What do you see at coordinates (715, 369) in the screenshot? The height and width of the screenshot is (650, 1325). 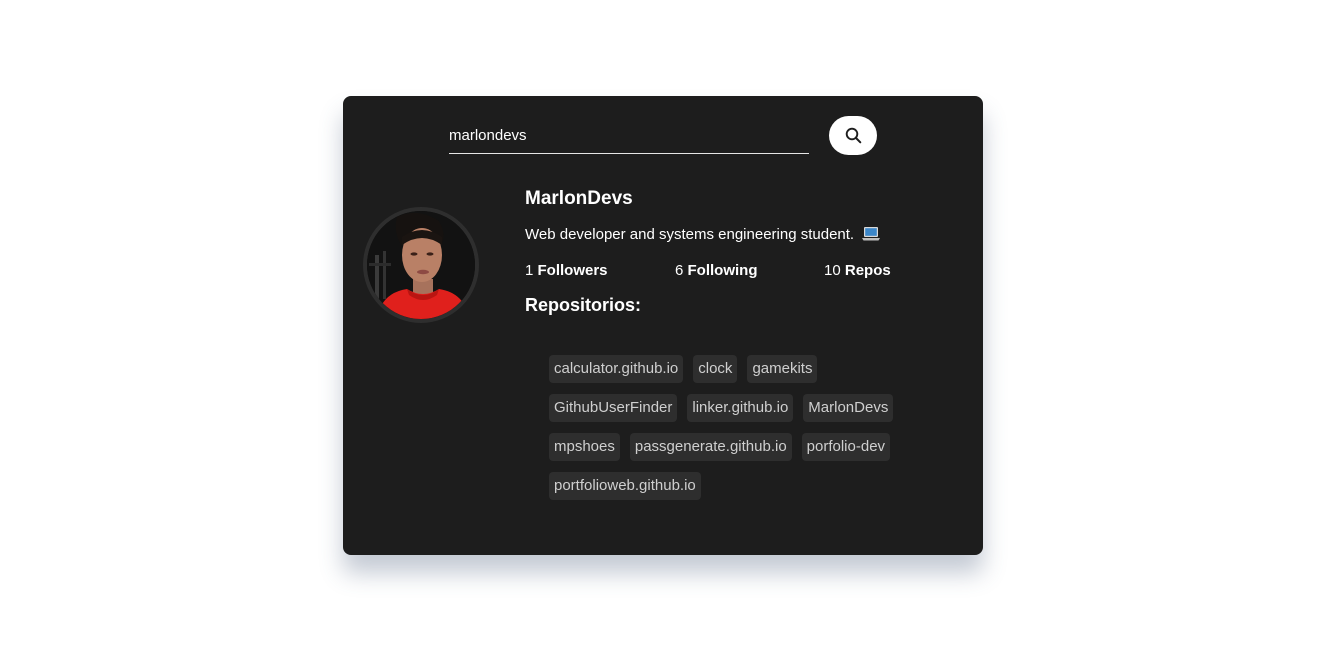 I see `repo-tag: clock` at bounding box center [715, 369].